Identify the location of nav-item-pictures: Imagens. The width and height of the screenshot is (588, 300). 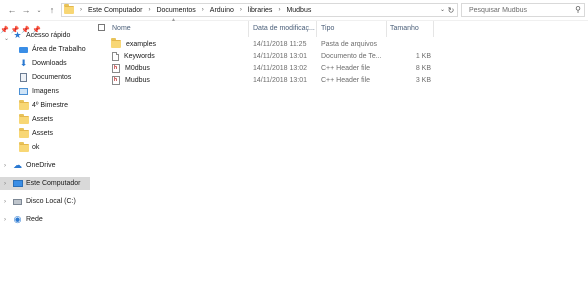
(38, 91).